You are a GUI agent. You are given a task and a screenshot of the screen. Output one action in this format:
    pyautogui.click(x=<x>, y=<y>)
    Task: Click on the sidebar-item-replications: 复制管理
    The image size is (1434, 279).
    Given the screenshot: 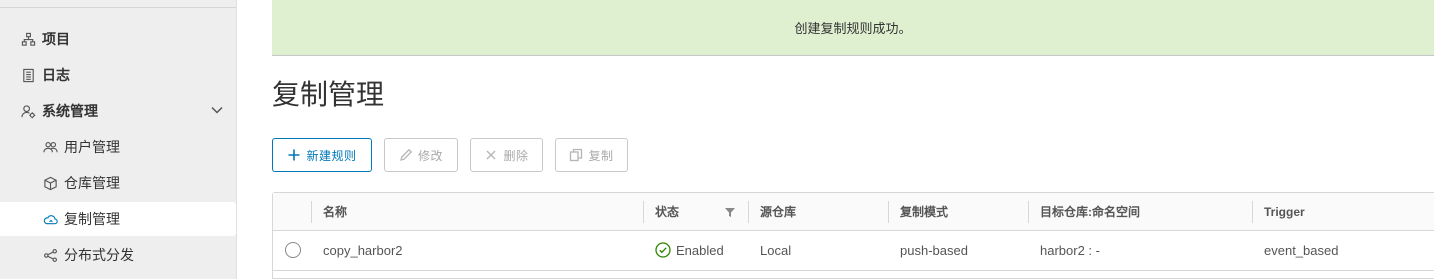 What is the action you would take?
    pyautogui.click(x=118, y=219)
    